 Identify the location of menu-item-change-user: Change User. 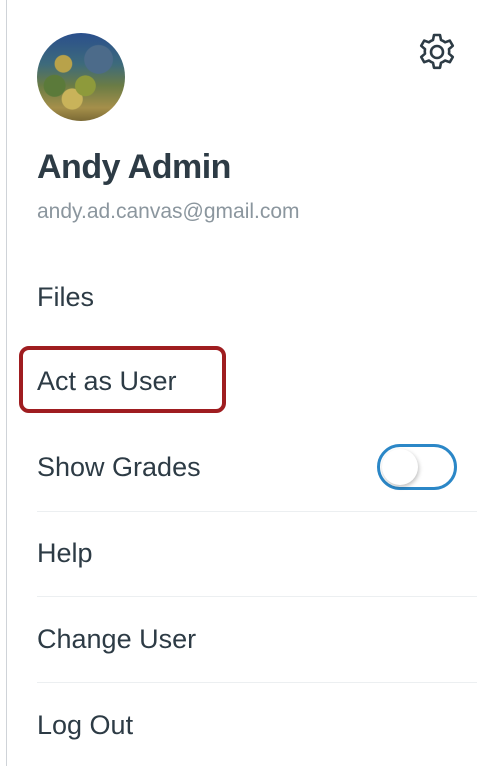
(252, 639).